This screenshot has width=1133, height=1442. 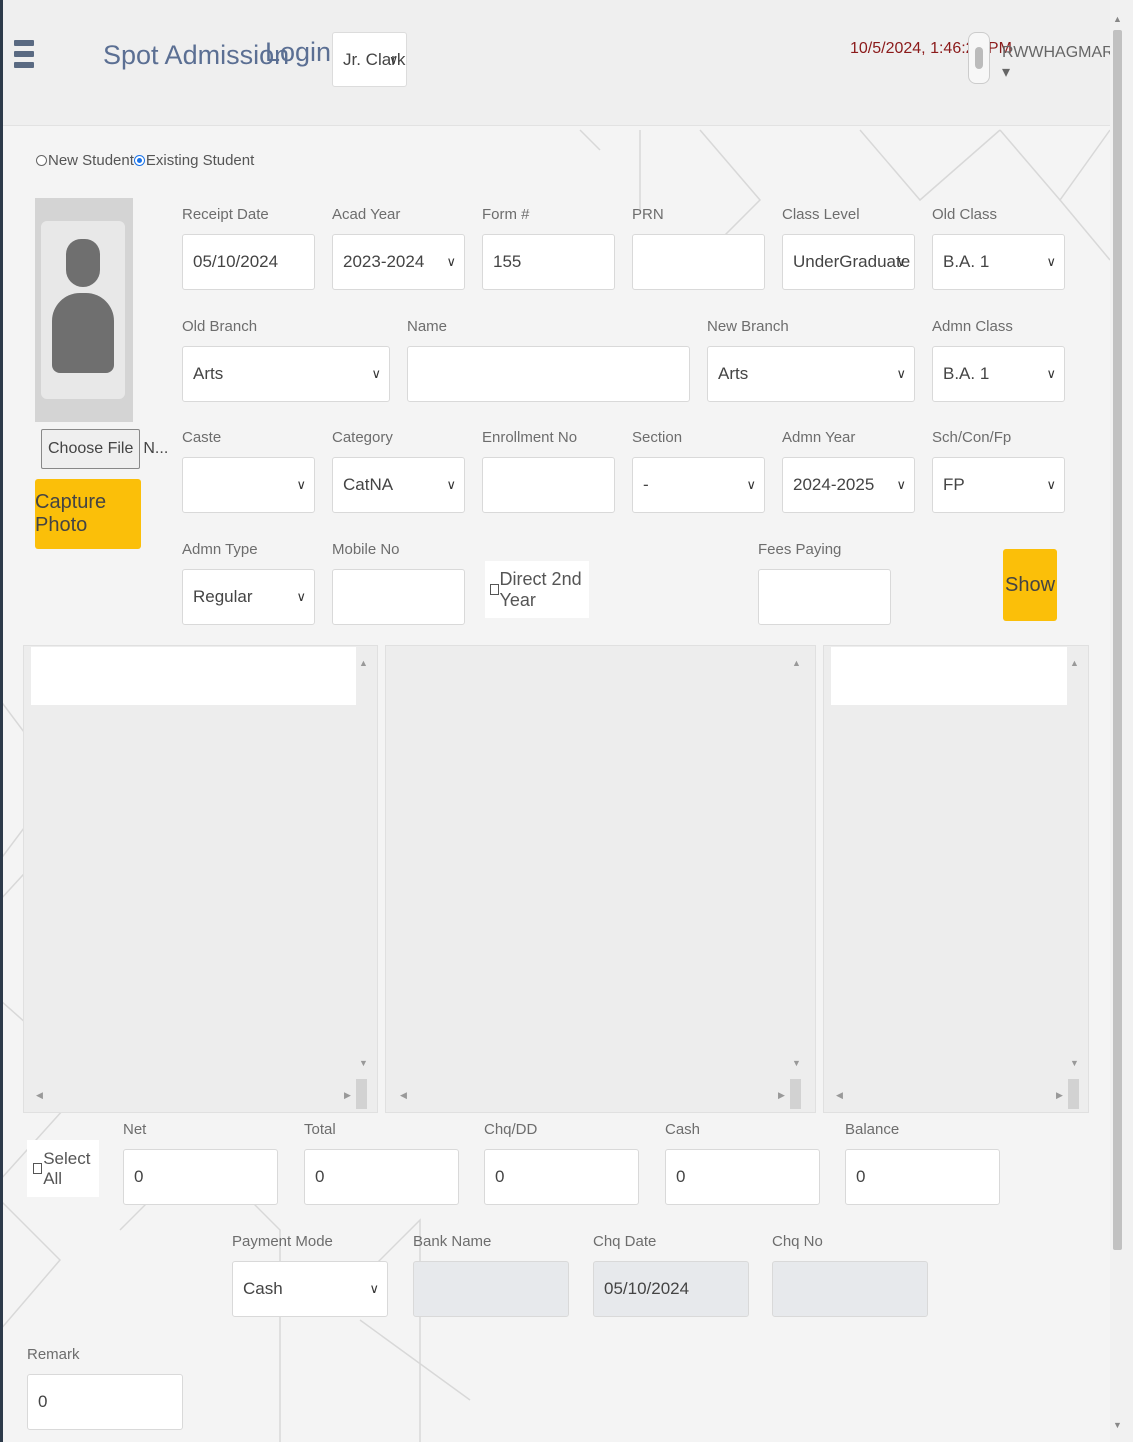 I want to click on existing-student-radio, so click(x=139, y=160).